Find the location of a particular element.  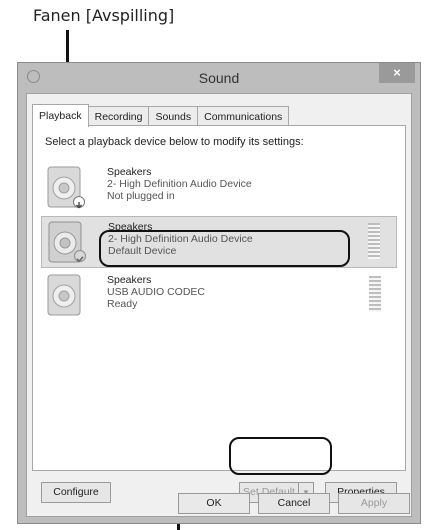

device-description: 2- High Definition Audio Device is located at coordinates (179, 184).